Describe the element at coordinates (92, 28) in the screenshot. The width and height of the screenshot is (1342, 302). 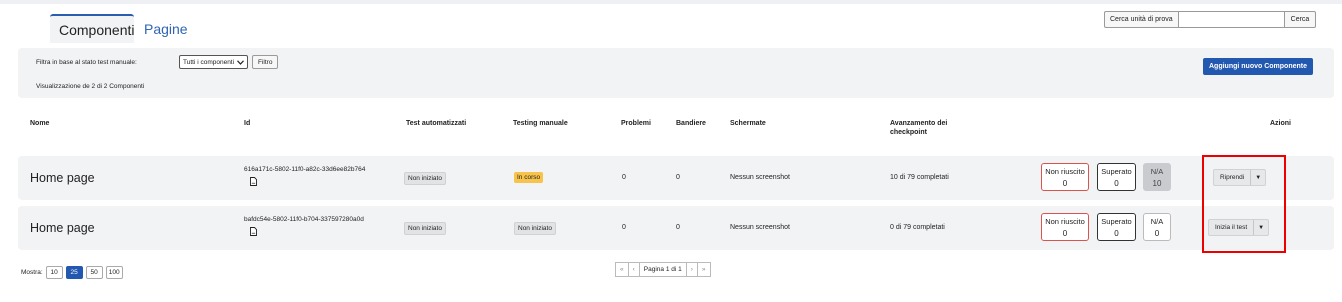
I see `tab-componenti: Componenti` at that location.